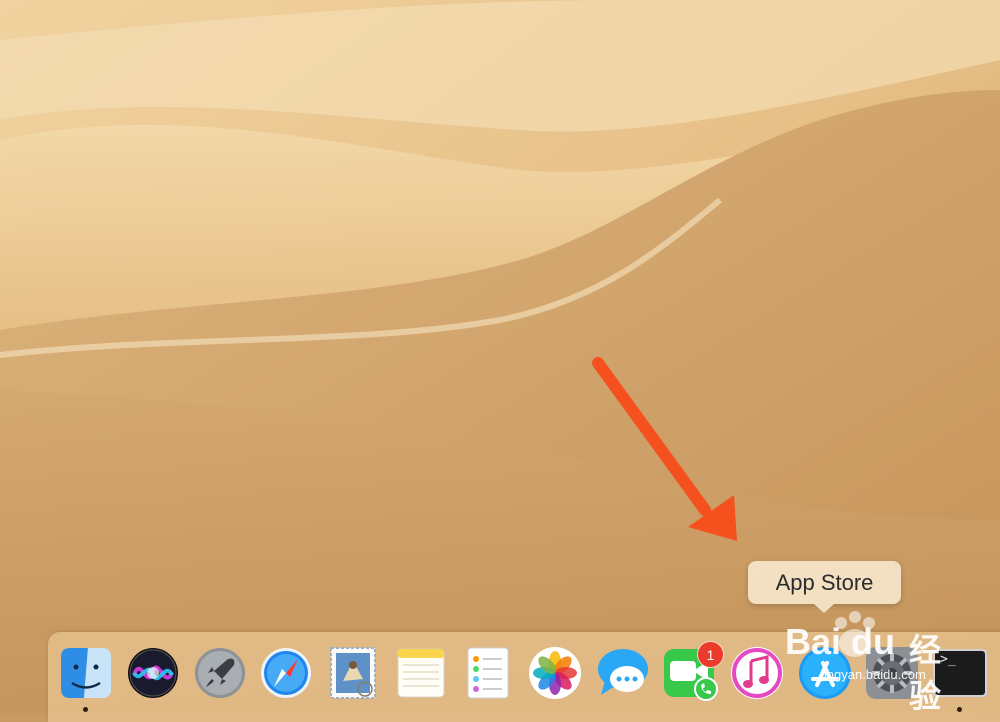 The width and height of the screenshot is (1000, 722). I want to click on dock-item-safari, so click(286, 673).